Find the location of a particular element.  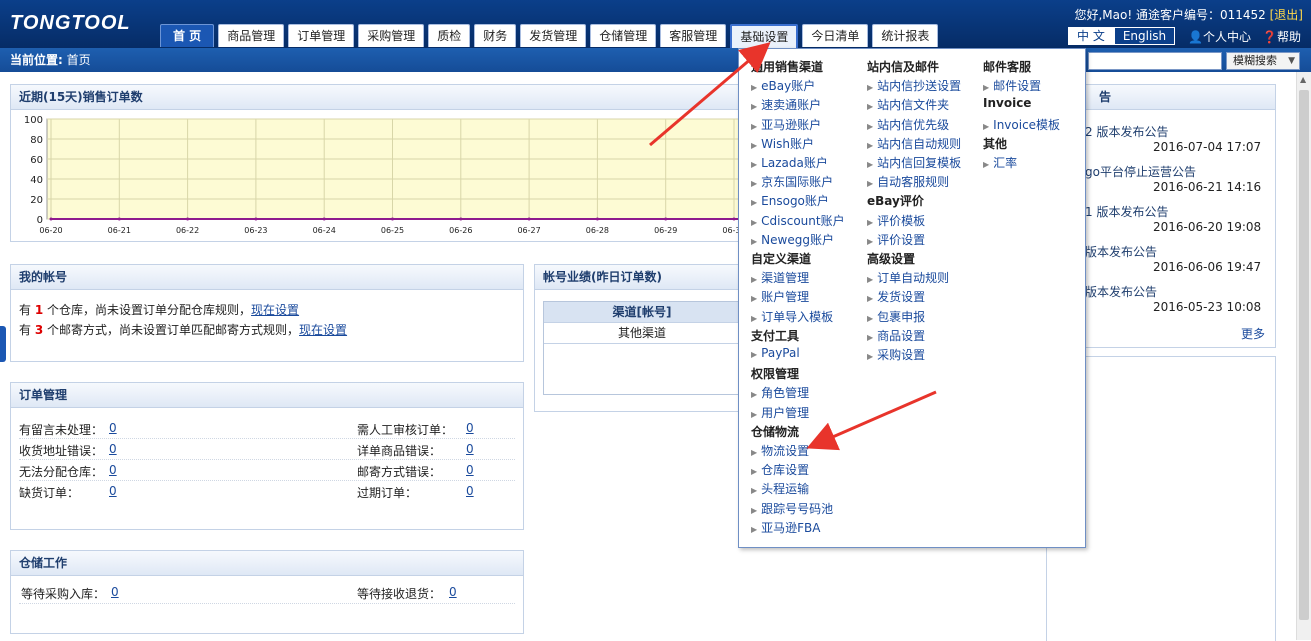

breadcrumb-current: 首页 is located at coordinates (78, 60).